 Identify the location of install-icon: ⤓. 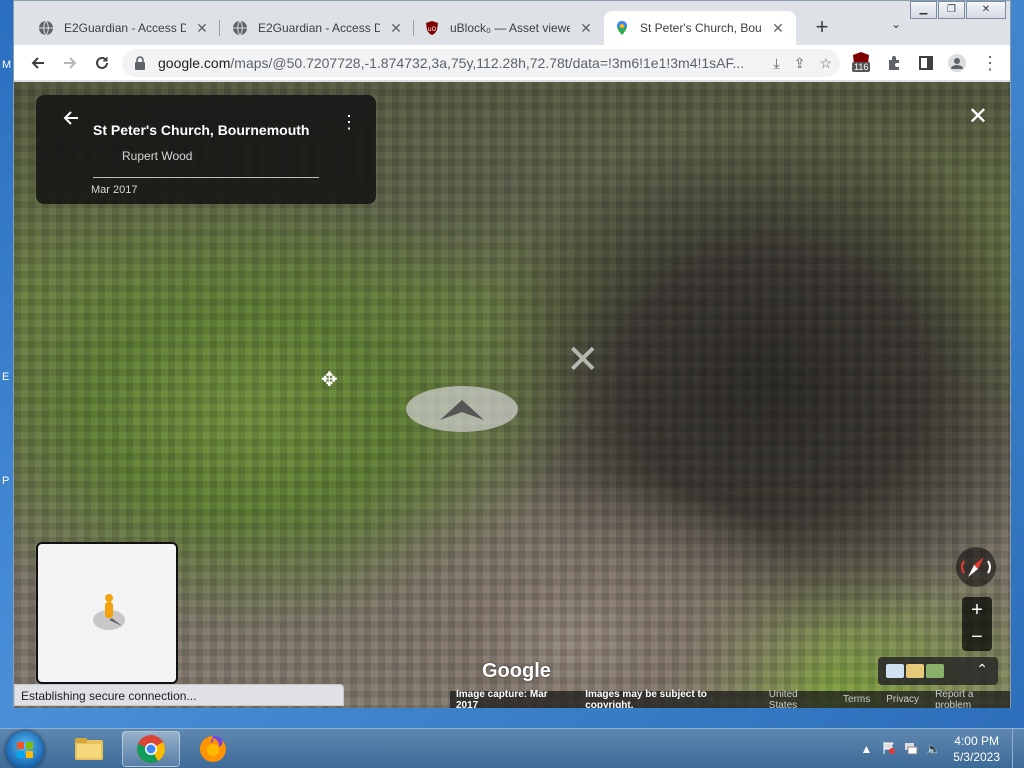
(777, 63).